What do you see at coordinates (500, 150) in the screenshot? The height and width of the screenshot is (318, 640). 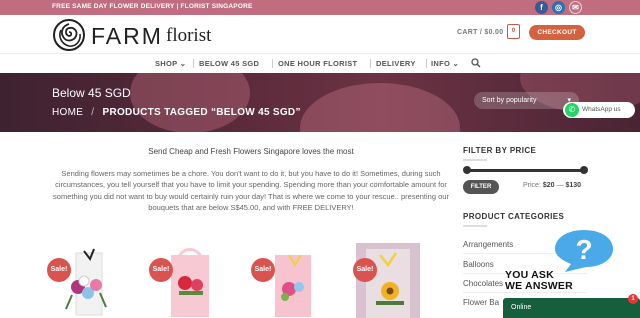 I see `filter-price-heading: FILTER BY PRICE` at bounding box center [500, 150].